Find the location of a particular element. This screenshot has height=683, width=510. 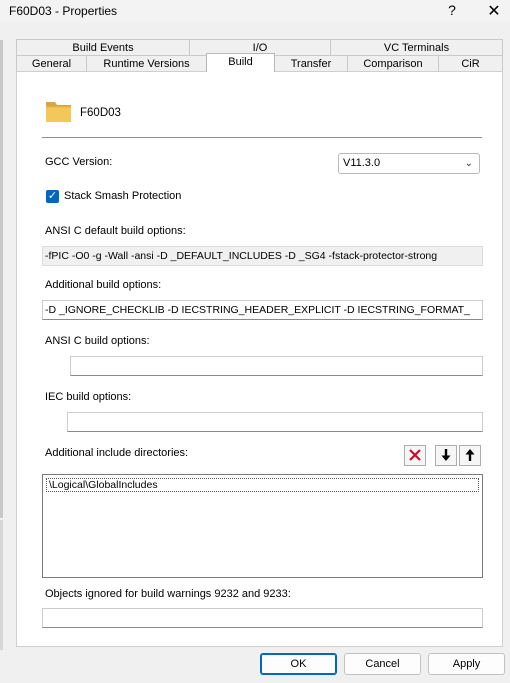

include-dirs-label: Additional include directories: is located at coordinates (117, 453).